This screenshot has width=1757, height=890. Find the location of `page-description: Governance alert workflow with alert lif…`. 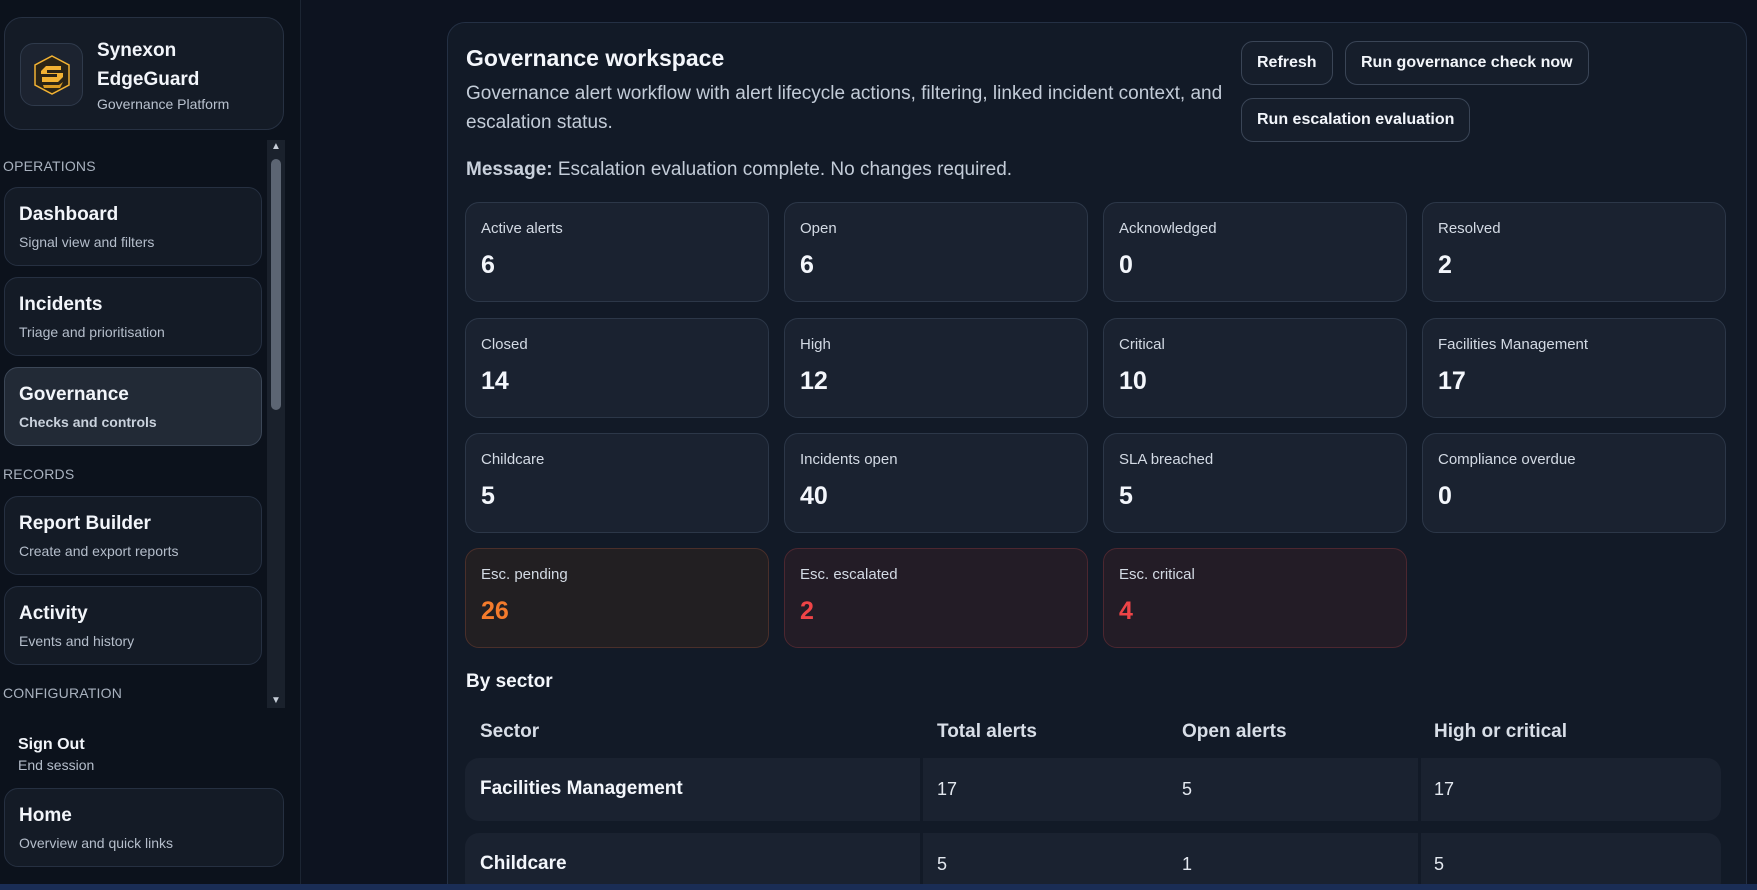

page-description: Governance alert workflow with alert lif… is located at coordinates (844, 108).